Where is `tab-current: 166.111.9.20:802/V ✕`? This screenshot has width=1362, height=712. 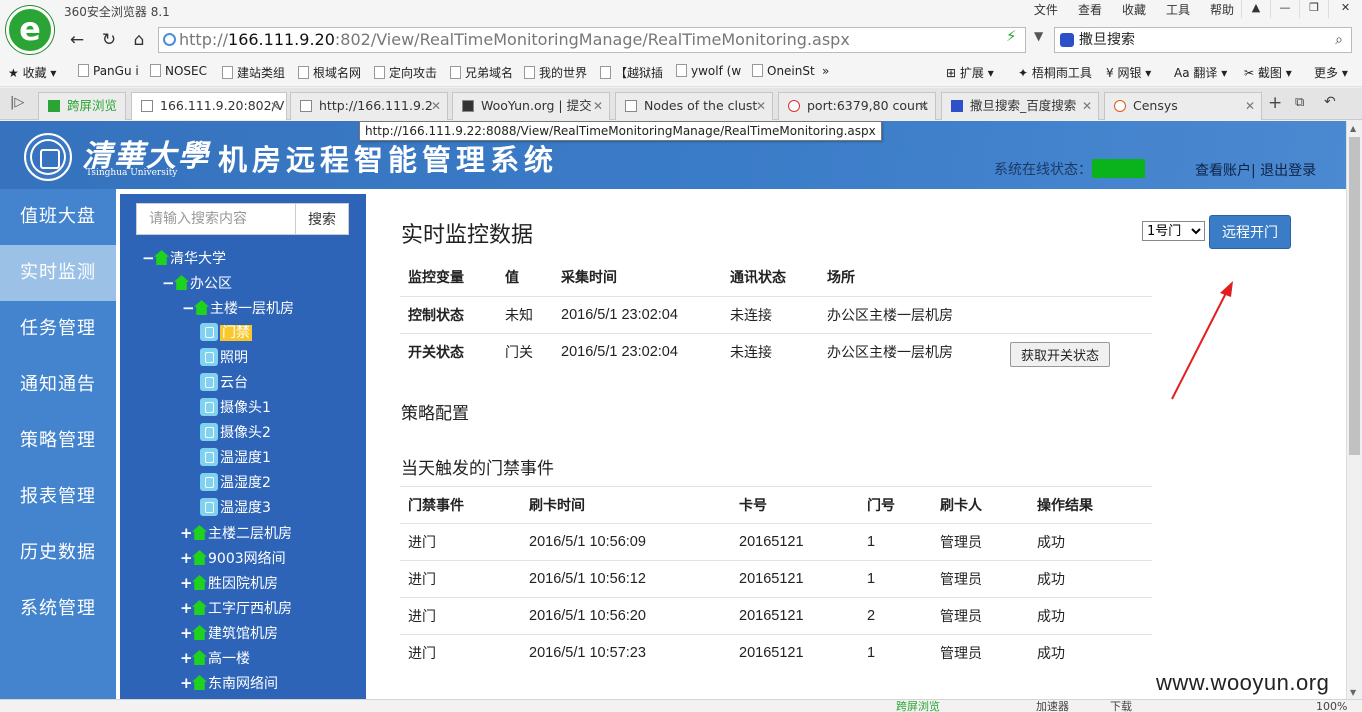 tab-current: 166.111.9.20:802/V ✕ is located at coordinates (209, 106).